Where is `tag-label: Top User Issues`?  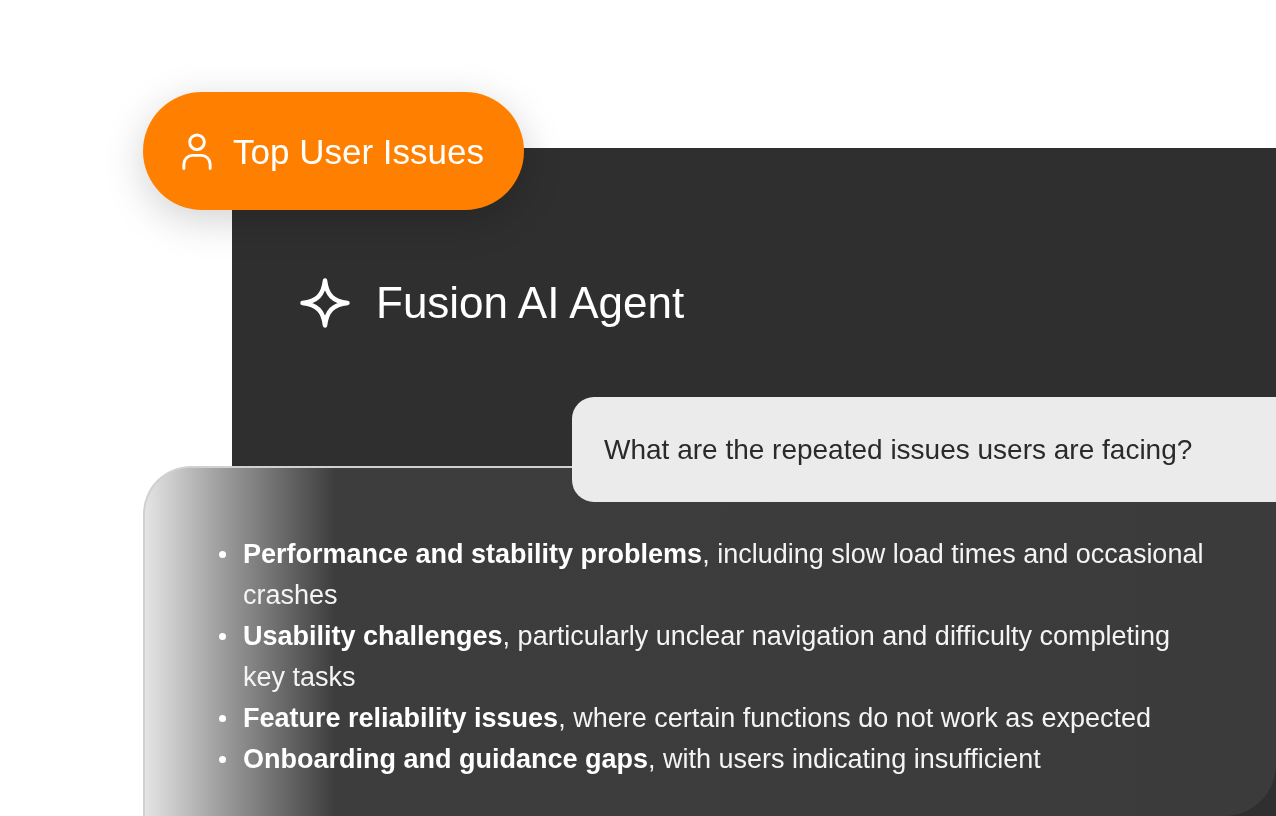 tag-label: Top User Issues is located at coordinates (358, 151).